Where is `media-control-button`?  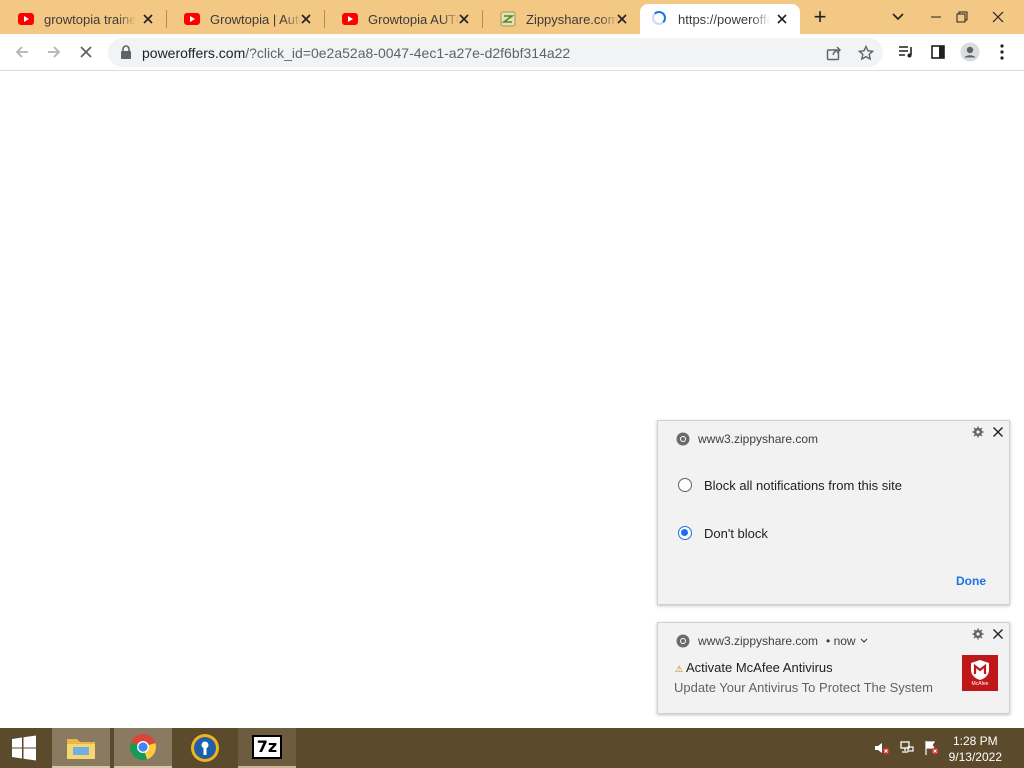 media-control-button is located at coordinates (906, 52).